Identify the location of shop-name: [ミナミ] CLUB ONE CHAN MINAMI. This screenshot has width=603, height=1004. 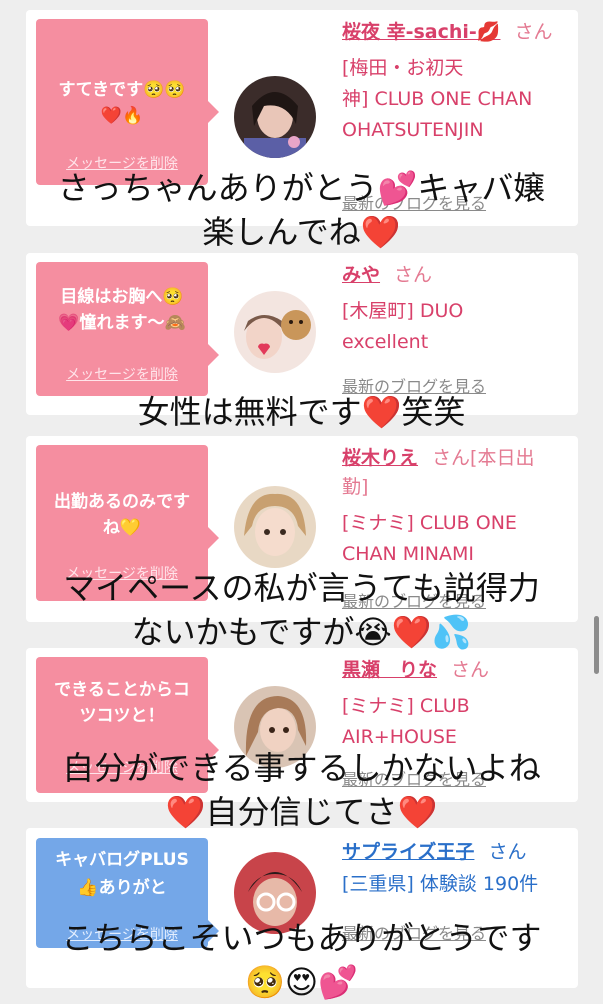
(456, 539).